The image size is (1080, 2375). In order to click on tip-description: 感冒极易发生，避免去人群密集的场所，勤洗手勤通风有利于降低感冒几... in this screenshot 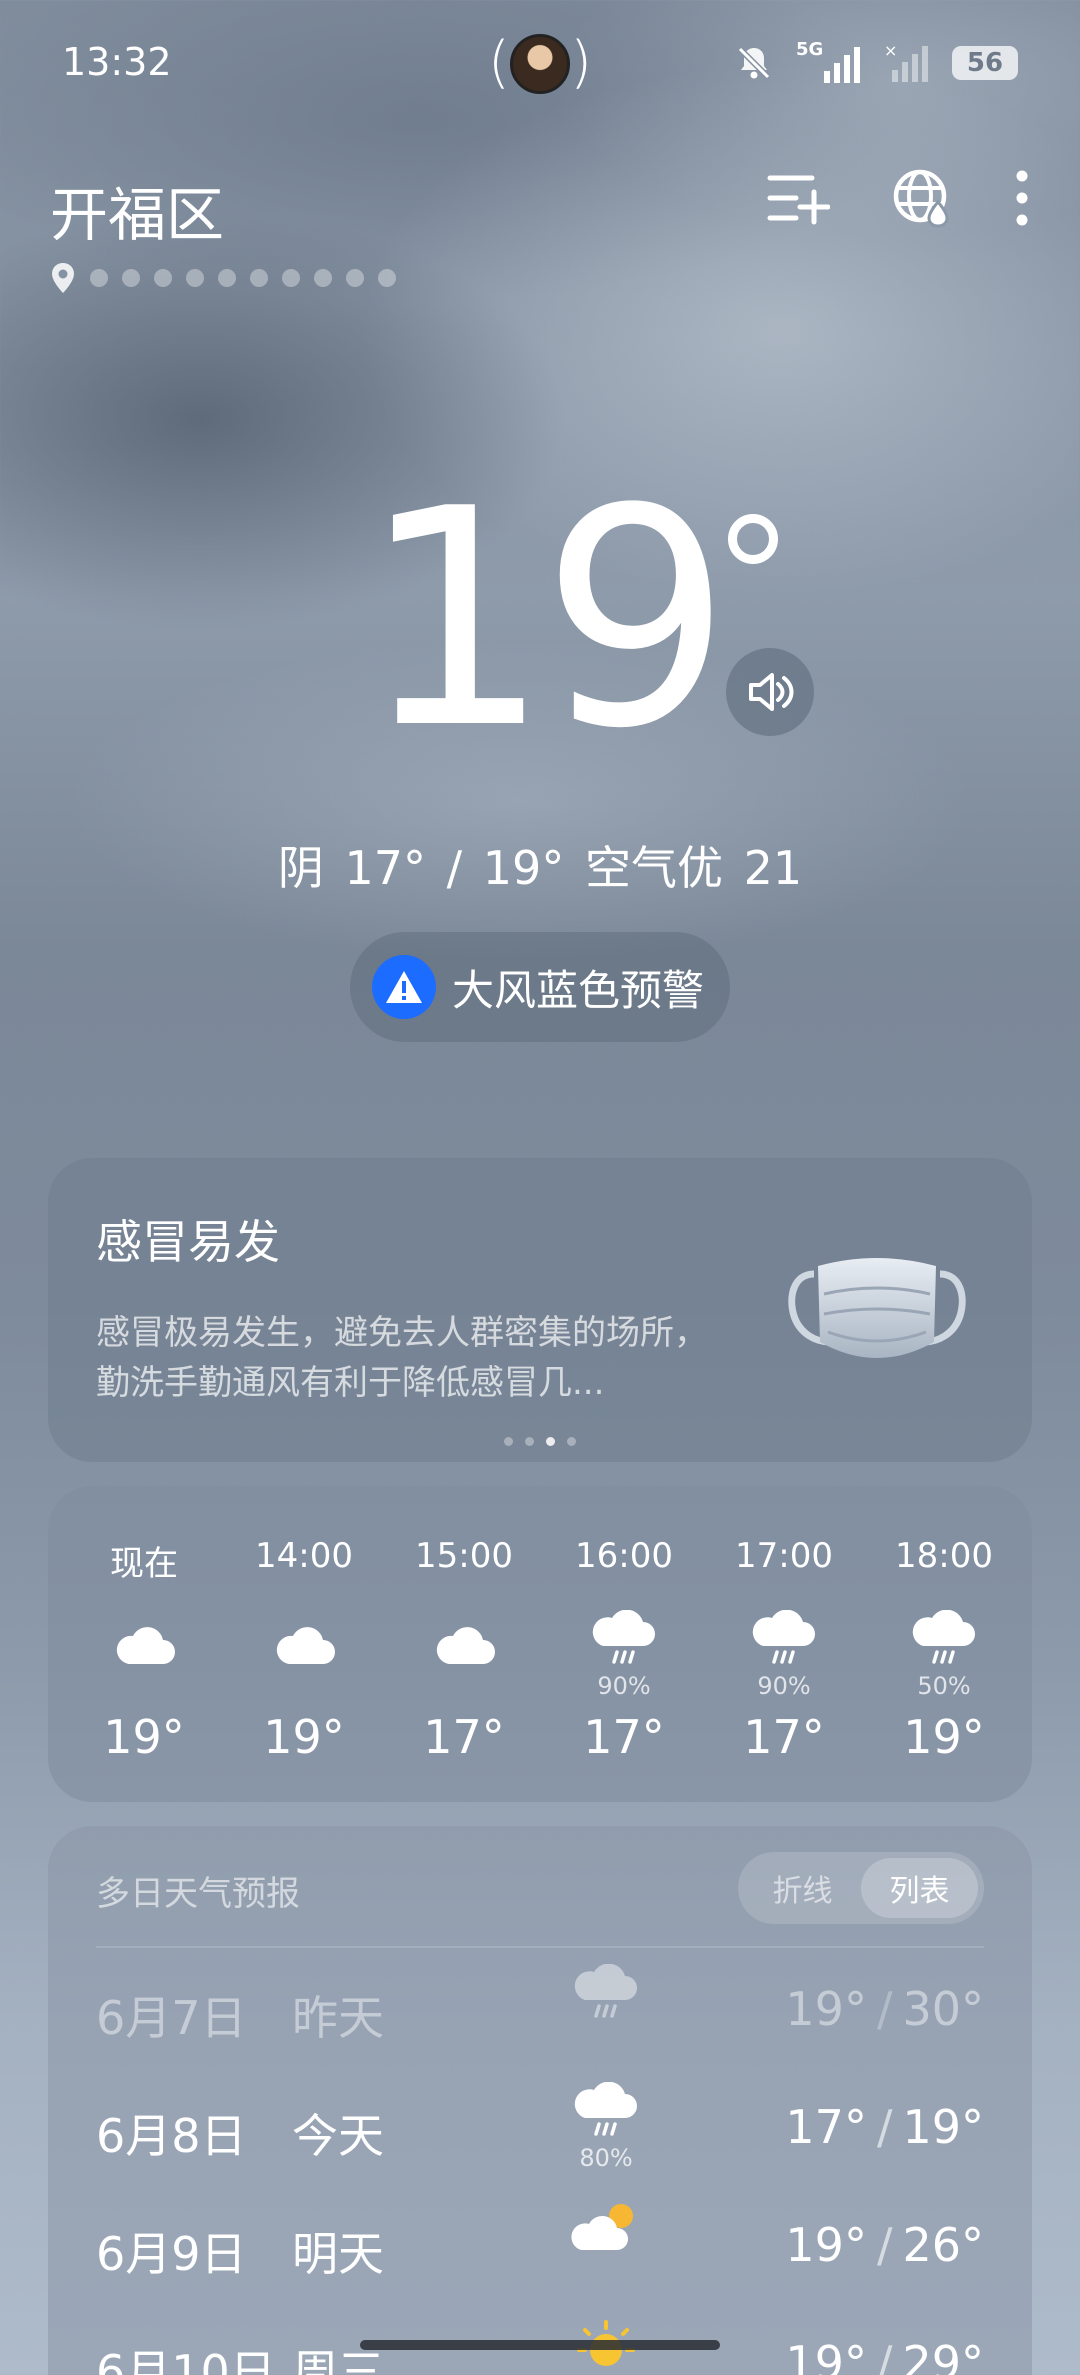, I will do `click(402, 1358)`.